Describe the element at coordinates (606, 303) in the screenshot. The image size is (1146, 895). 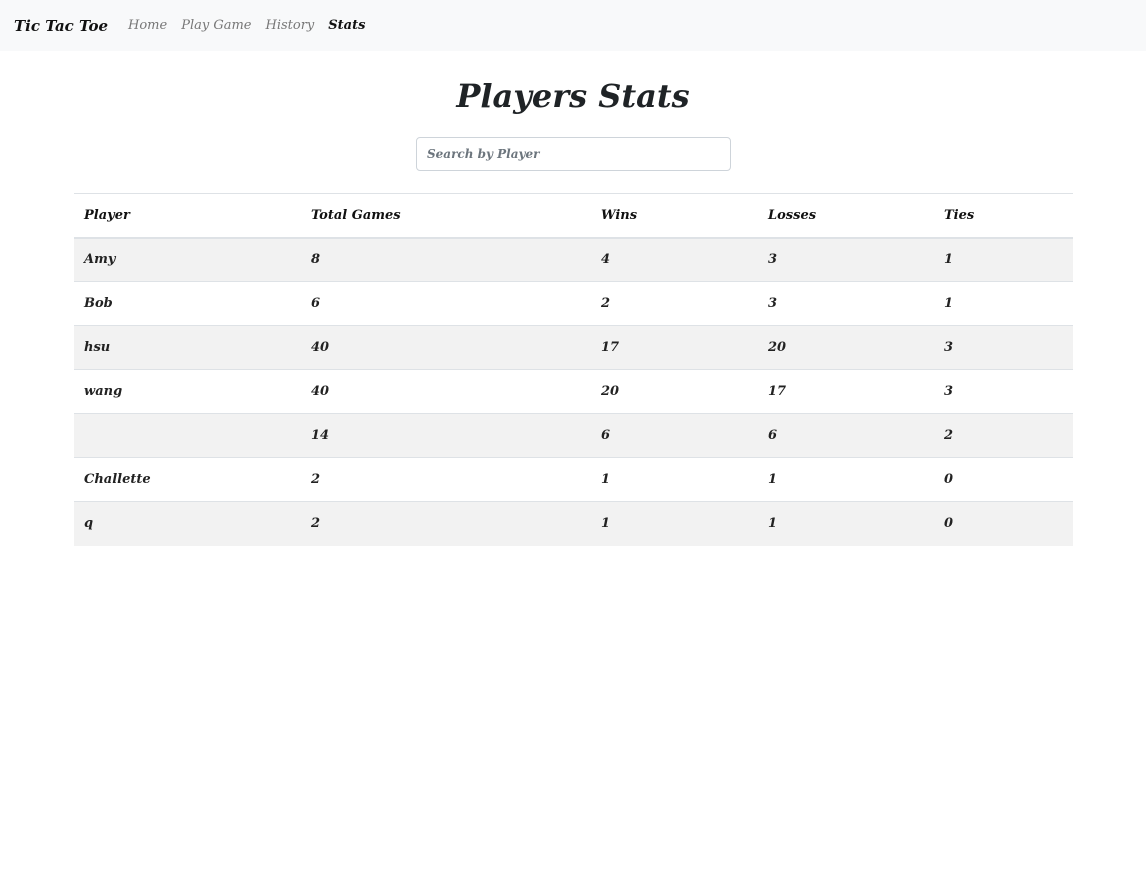
I see `cell-wins: 2` at that location.